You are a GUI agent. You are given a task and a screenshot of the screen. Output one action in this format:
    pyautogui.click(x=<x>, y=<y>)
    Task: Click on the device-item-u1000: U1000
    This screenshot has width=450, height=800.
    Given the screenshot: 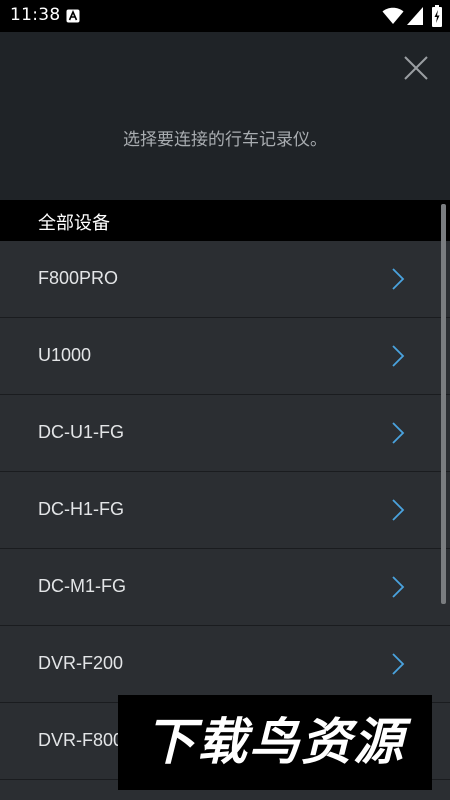 What is the action you would take?
    pyautogui.click(x=225, y=356)
    